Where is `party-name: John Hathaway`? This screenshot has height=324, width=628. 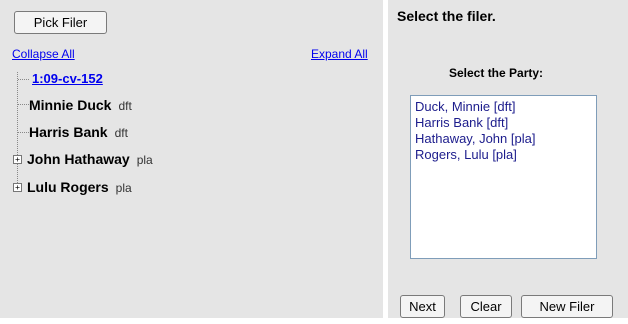
party-name: John Hathaway is located at coordinates (78, 159).